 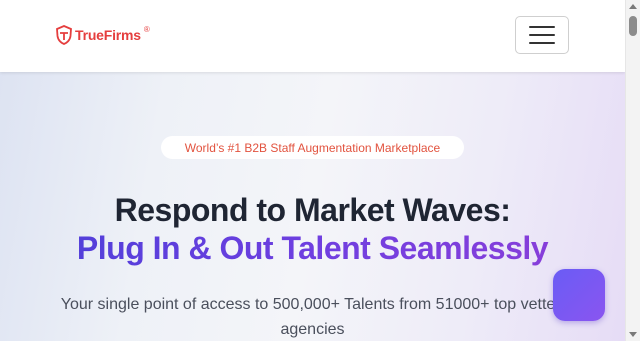 What do you see at coordinates (312, 210) in the screenshot?
I see `hero-headline-line1: Respond to Market Waves:` at bounding box center [312, 210].